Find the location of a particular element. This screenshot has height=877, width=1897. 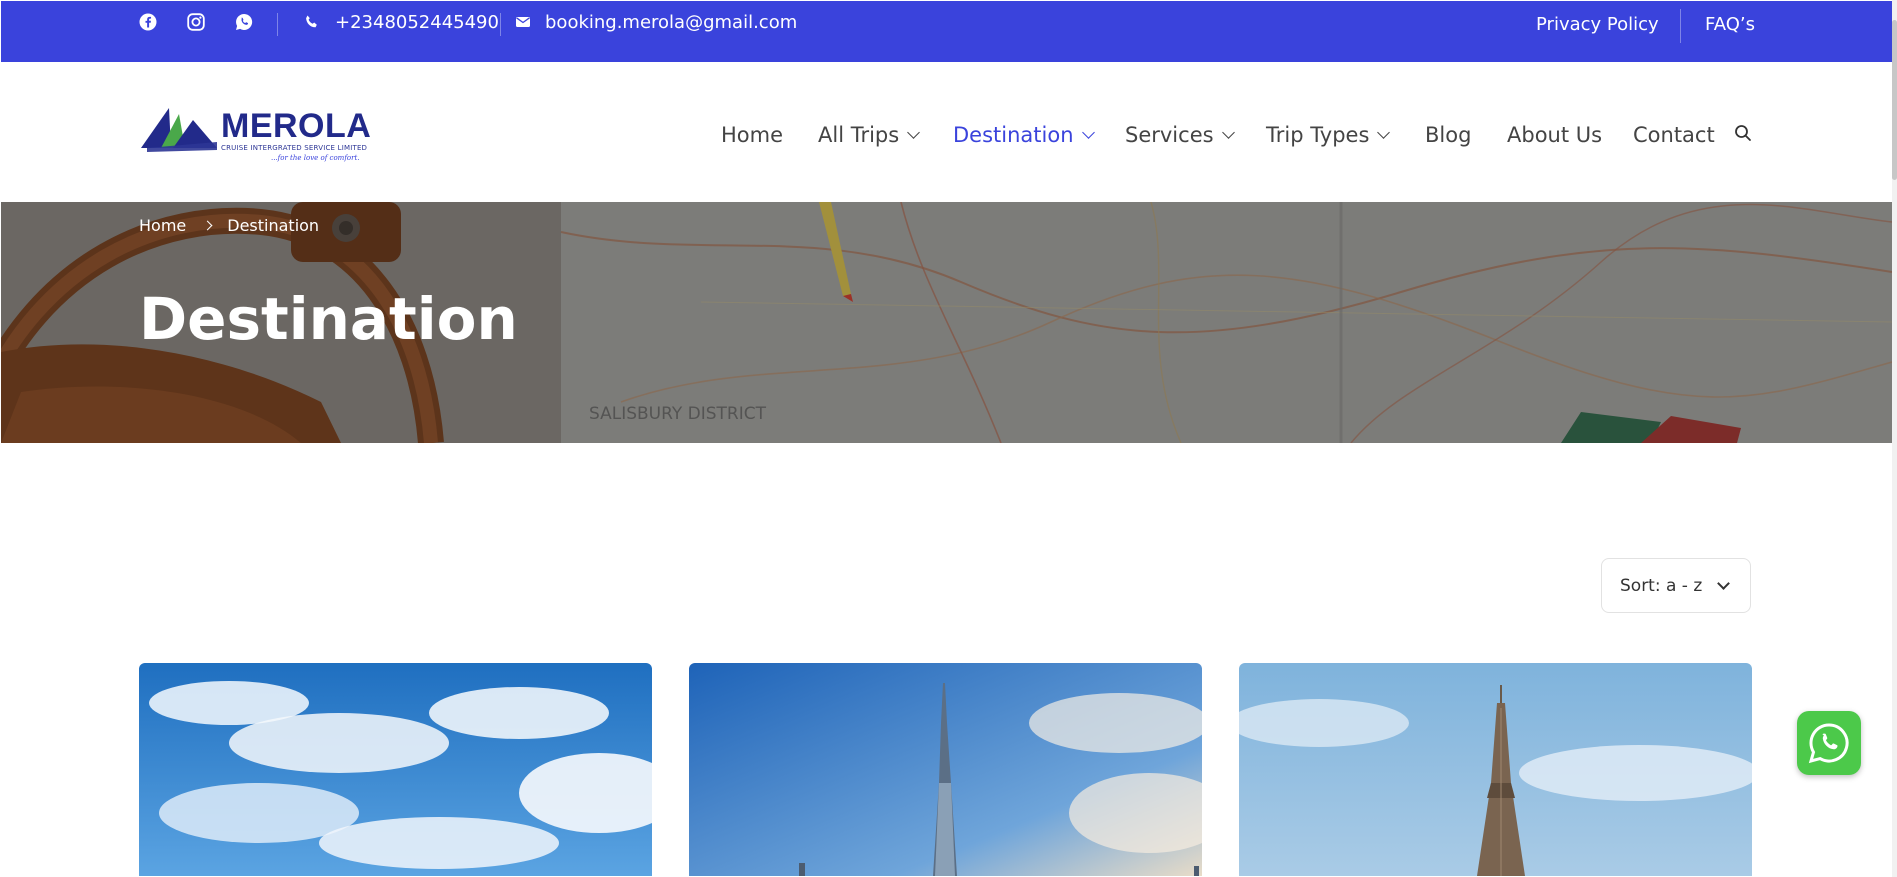

nav-label: Trip Types is located at coordinates (1318, 135).